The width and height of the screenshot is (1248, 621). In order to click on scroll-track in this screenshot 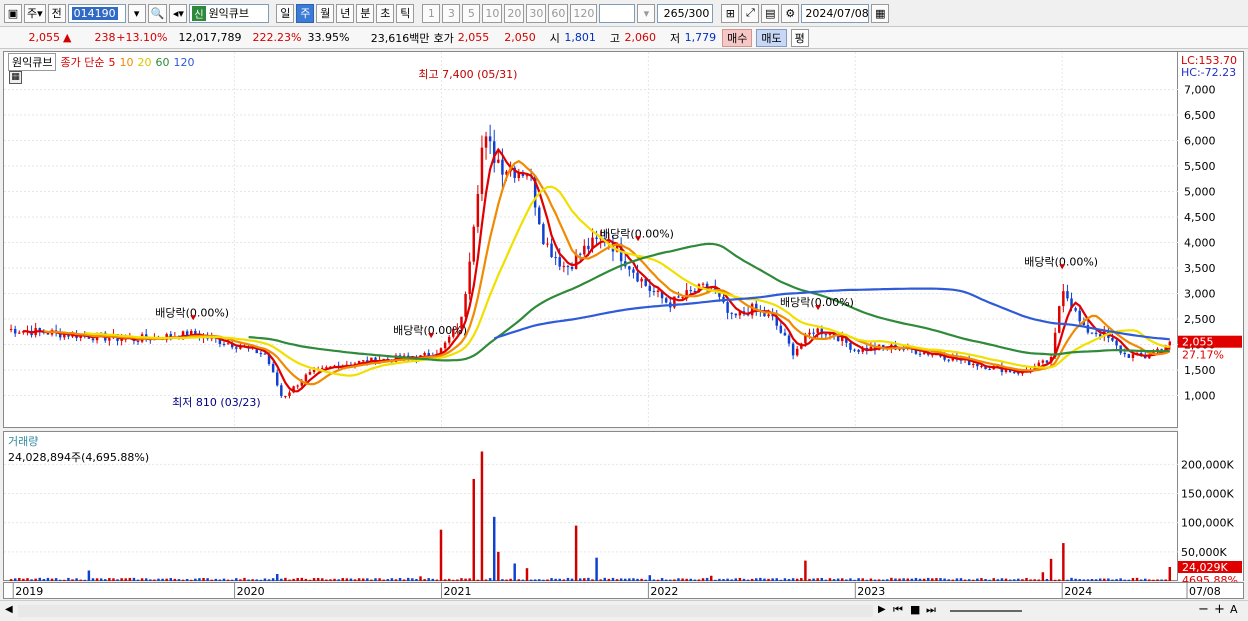, I will do `click(445, 611)`.